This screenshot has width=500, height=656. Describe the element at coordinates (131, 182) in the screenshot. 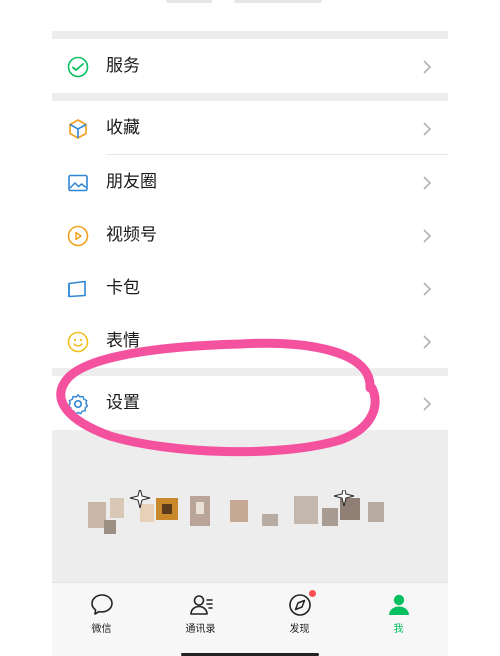

I see `menu-item-label: 朋友圈` at that location.